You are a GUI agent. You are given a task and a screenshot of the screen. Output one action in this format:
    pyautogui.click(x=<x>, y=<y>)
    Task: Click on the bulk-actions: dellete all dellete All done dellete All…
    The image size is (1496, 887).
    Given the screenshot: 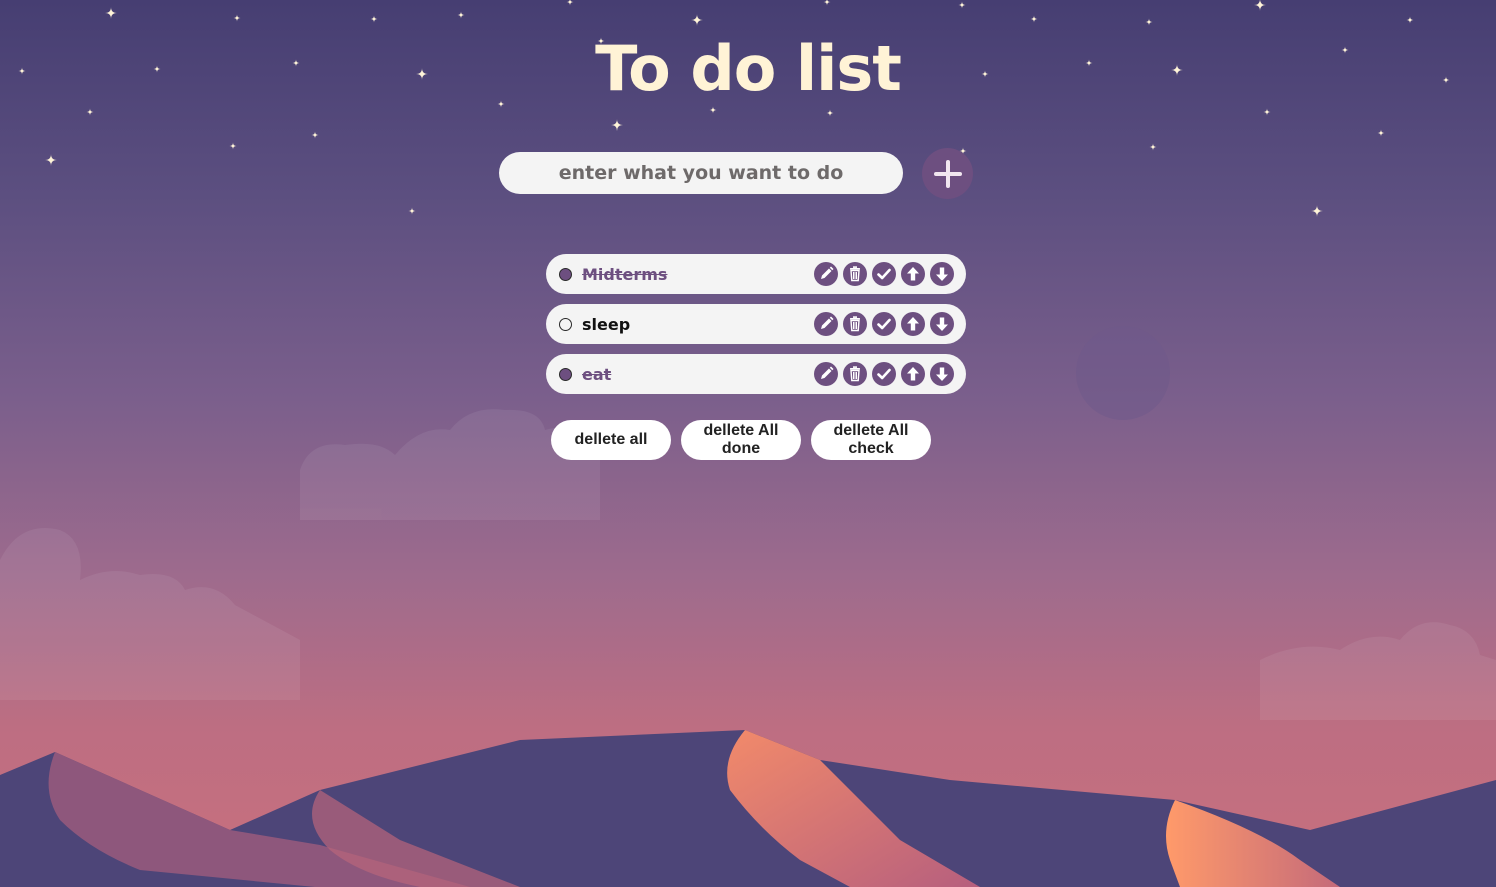 What is the action you would take?
    pyautogui.click(x=741, y=440)
    